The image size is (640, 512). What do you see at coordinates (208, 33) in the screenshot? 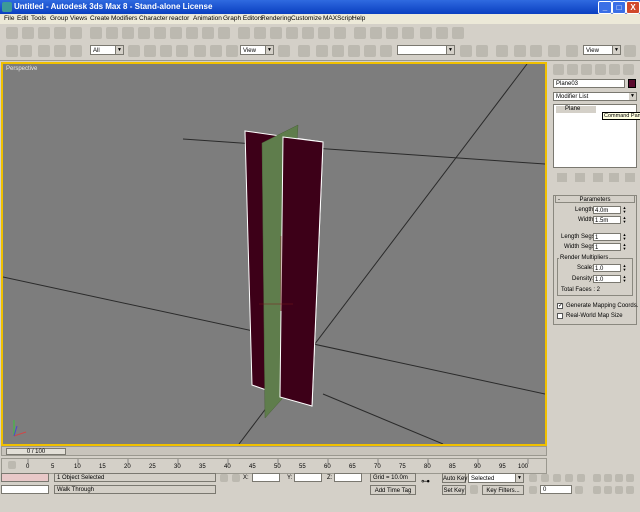
I see `rigid-body-icon` at bounding box center [208, 33].